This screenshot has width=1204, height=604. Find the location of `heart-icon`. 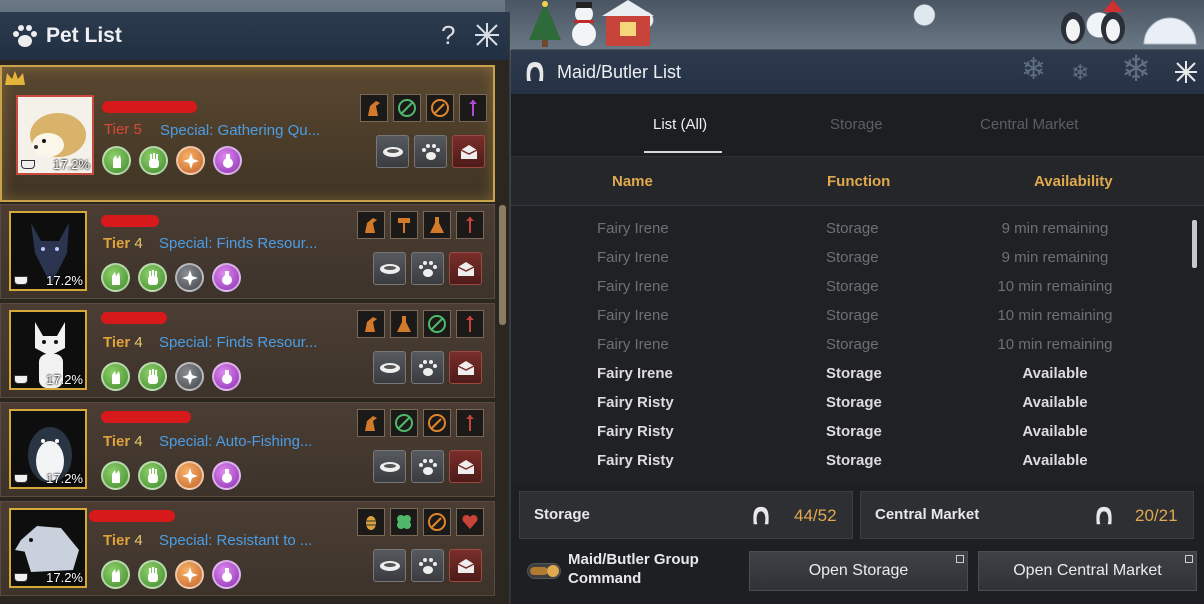

heart-icon is located at coordinates (470, 522).